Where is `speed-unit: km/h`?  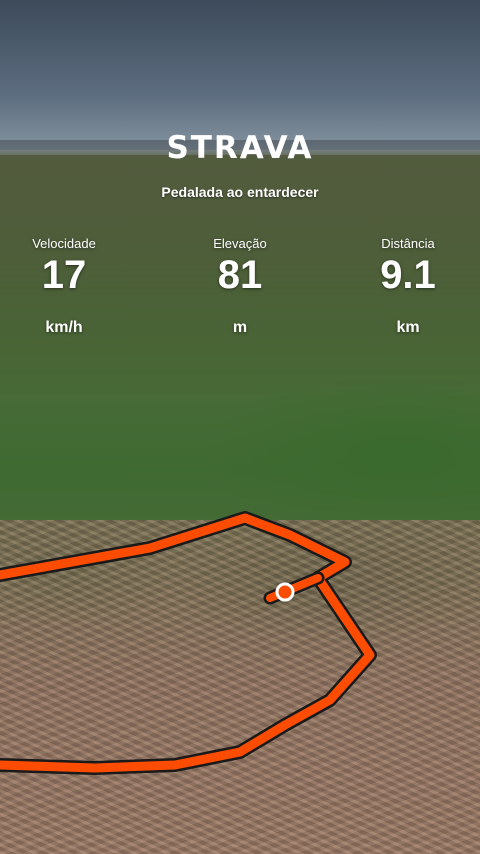
speed-unit: km/h is located at coordinates (64, 327).